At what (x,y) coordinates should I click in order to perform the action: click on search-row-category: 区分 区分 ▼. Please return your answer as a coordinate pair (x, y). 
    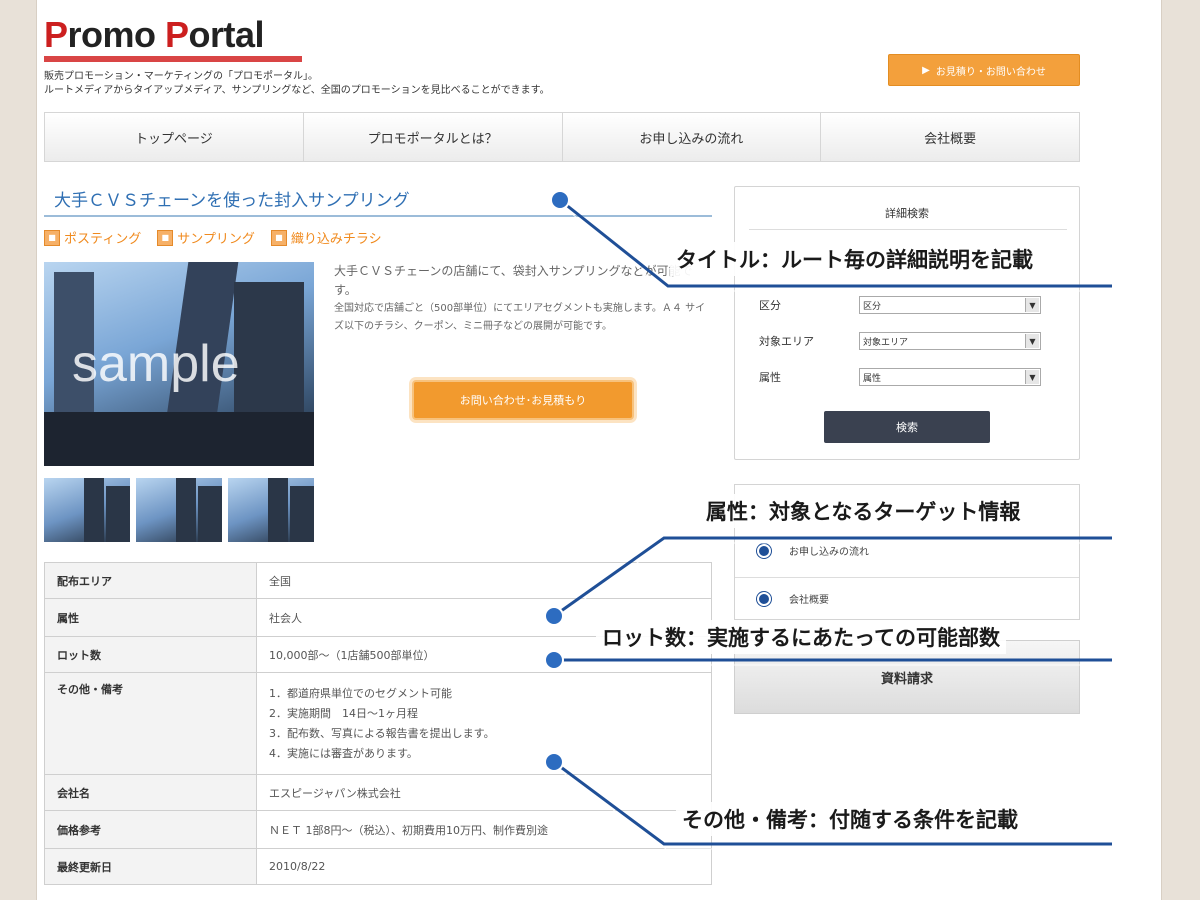
    Looking at the image, I should click on (909, 305).